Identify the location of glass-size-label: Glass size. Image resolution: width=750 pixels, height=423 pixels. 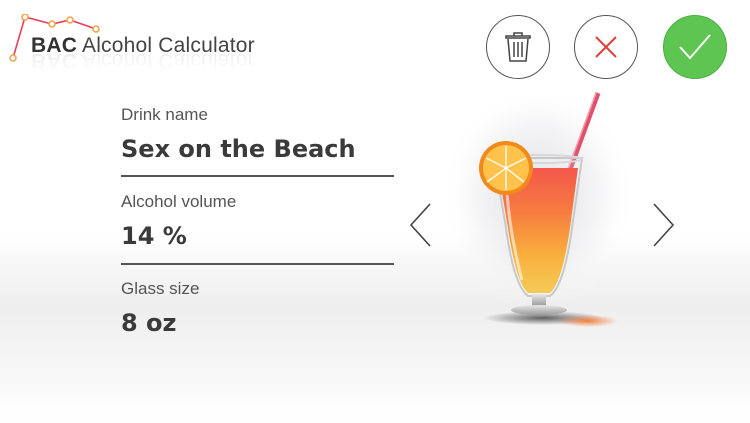
(160, 288).